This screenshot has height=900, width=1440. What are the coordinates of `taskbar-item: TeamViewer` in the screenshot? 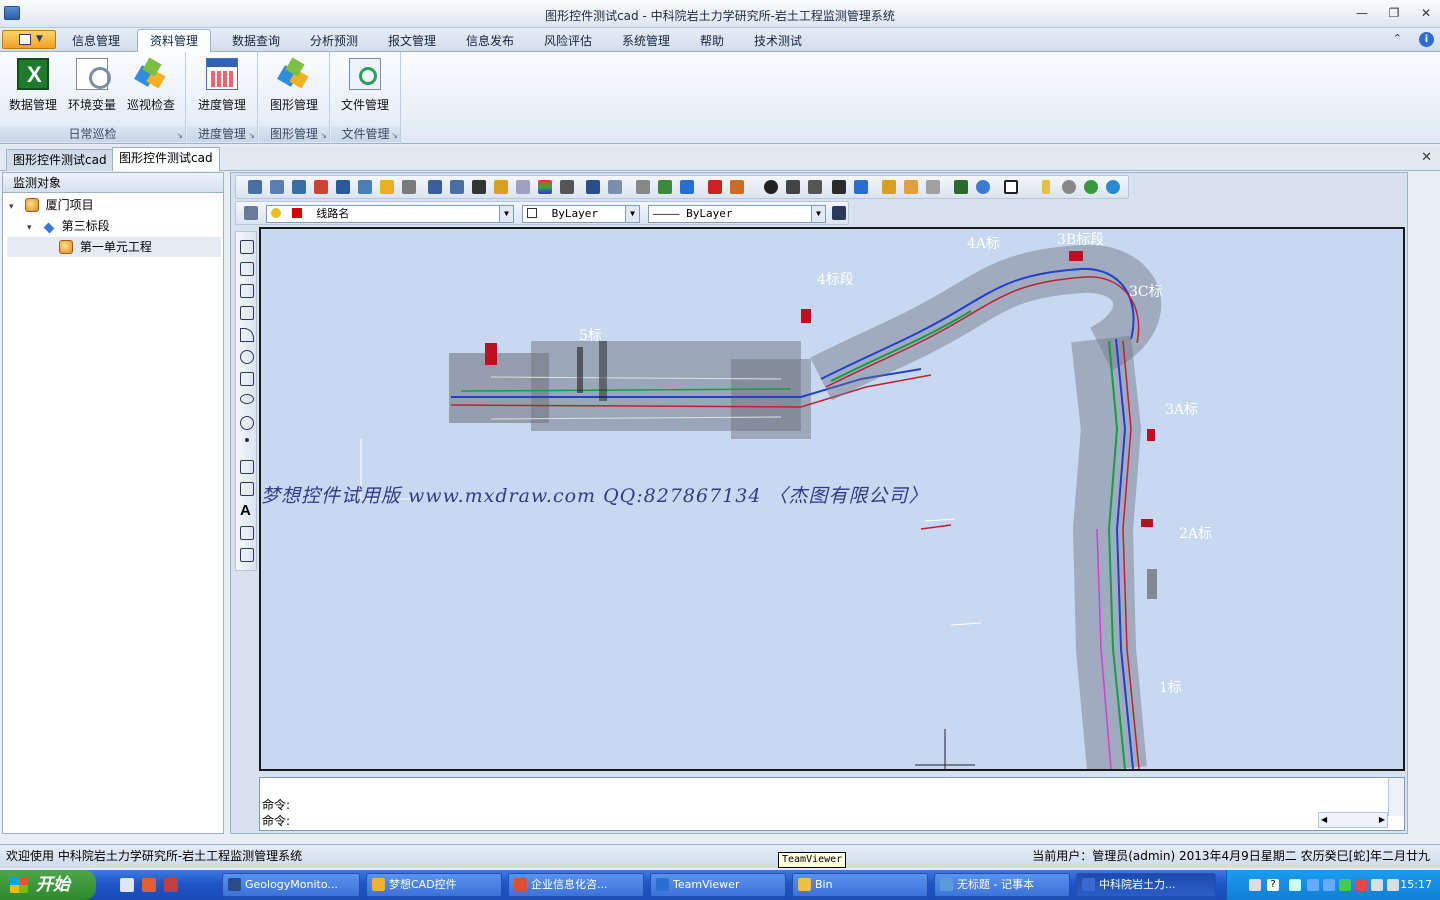 It's located at (718, 885).